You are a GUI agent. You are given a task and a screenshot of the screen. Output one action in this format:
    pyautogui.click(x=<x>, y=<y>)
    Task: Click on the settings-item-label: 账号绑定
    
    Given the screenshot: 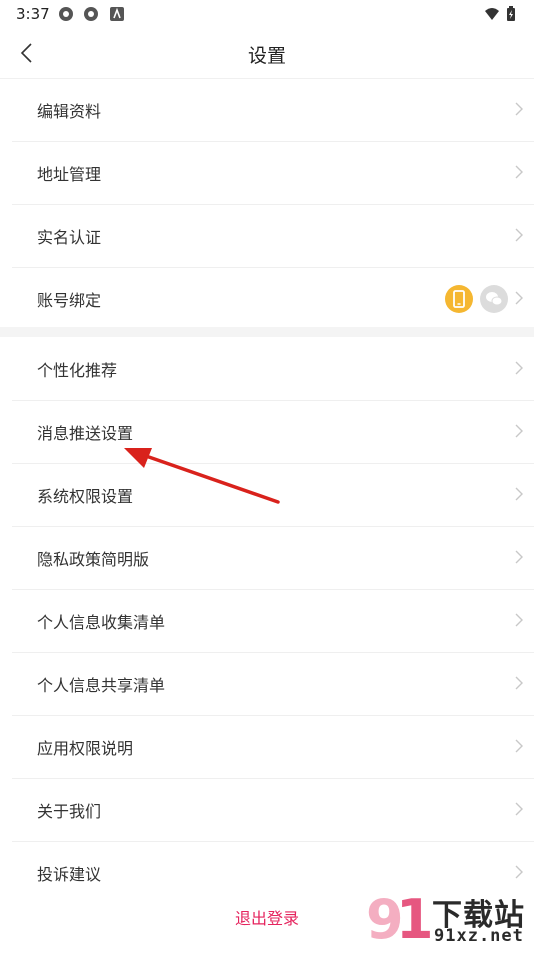 What is the action you would take?
    pyautogui.click(x=69, y=300)
    